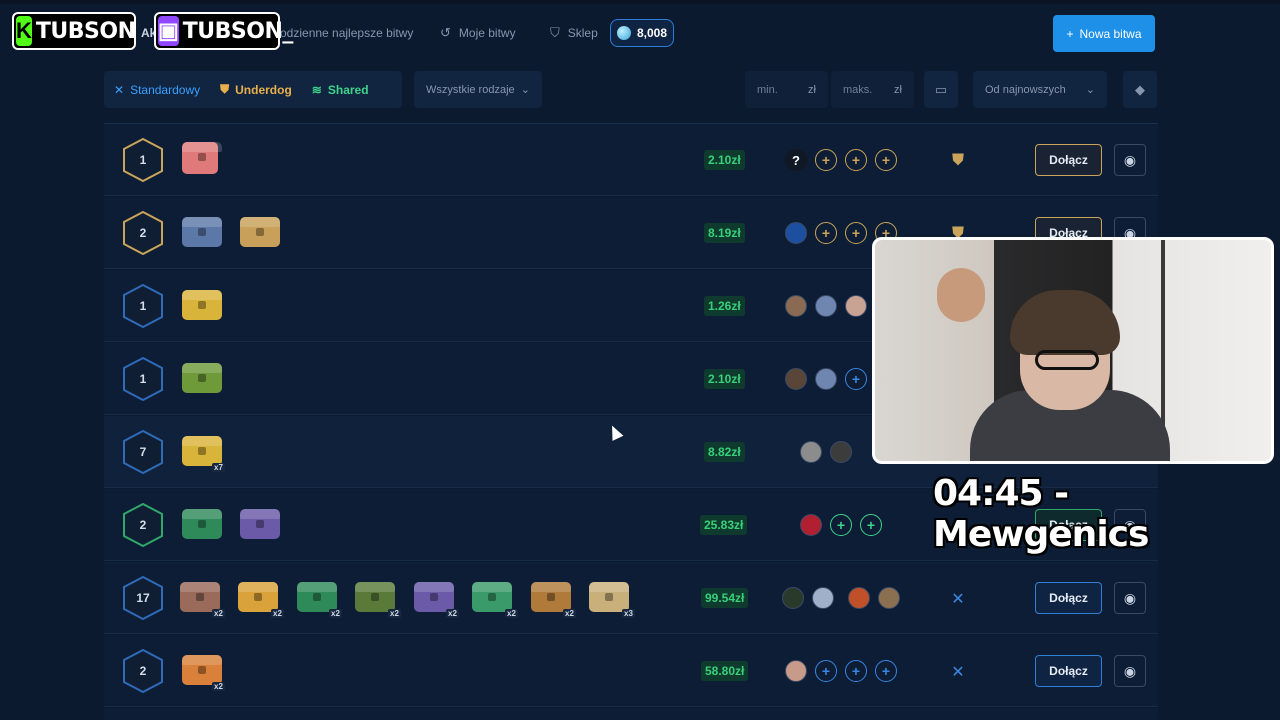 Image resolution: width=1280 pixels, height=720 pixels. What do you see at coordinates (724, 452) in the screenshot?
I see `battle-value: 8.82zł` at bounding box center [724, 452].